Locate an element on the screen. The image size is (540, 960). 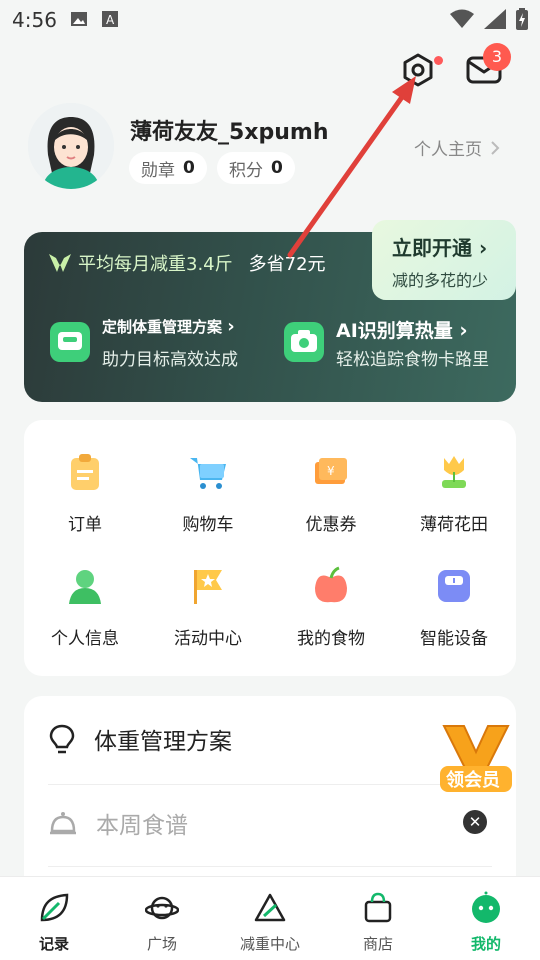
points-label: 积分 is located at coordinates (246, 170).